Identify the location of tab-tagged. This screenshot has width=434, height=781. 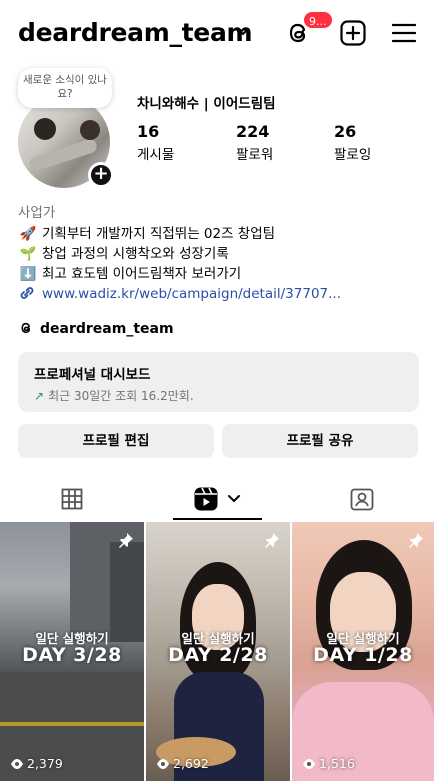
(362, 499).